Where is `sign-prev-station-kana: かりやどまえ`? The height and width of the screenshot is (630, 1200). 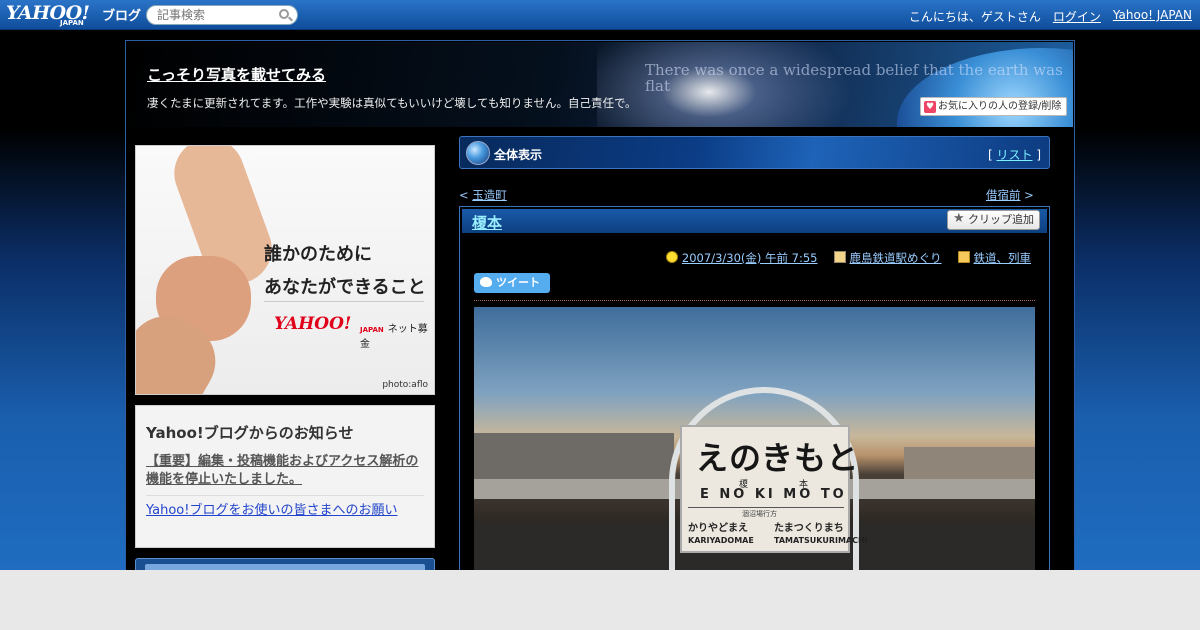
sign-prev-station-kana: かりやどまえ is located at coordinates (718, 528).